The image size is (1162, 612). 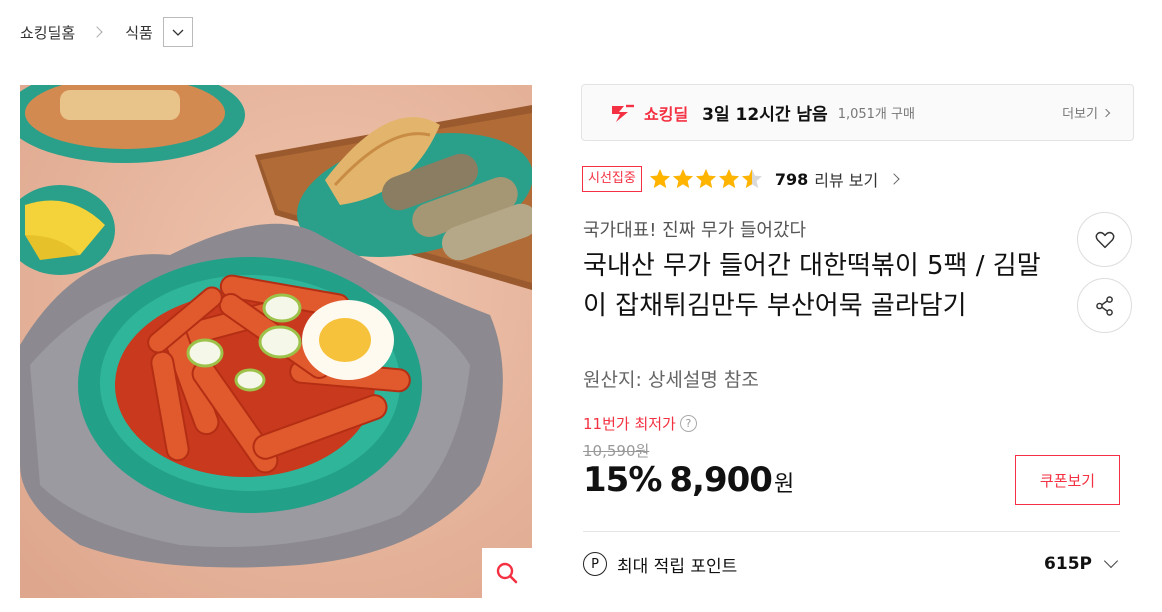 I want to click on points-value: 615P, so click(x=1068, y=564).